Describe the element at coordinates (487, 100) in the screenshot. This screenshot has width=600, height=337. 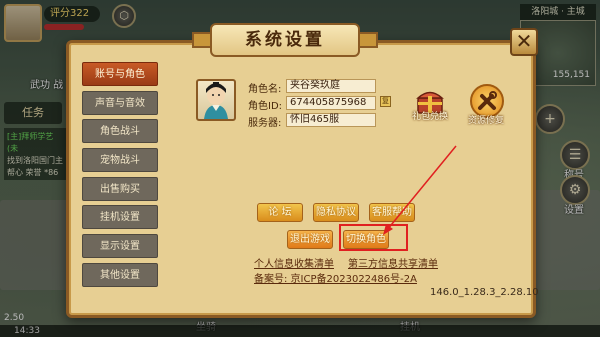
I see `wrench-icon` at that location.